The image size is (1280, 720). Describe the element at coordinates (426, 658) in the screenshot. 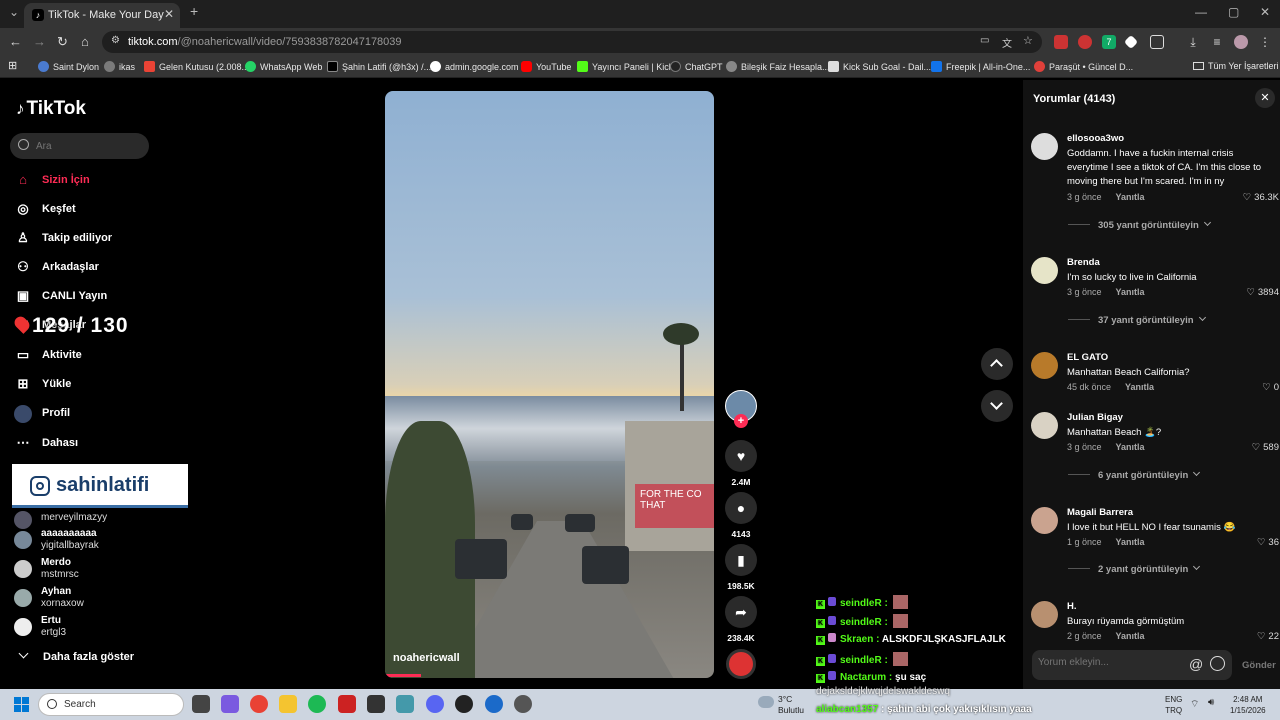

I see `video-author: noahericwall` at that location.